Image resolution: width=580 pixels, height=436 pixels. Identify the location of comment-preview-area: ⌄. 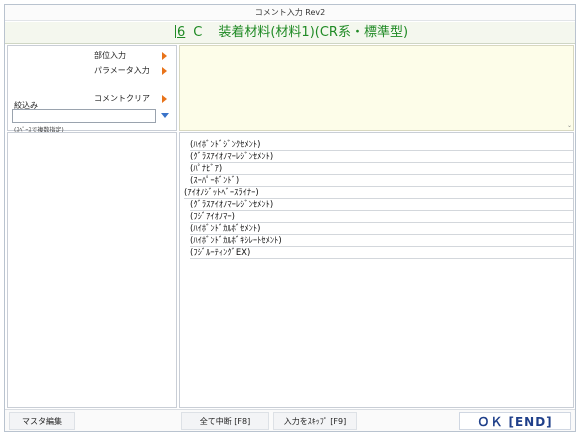
(376, 88).